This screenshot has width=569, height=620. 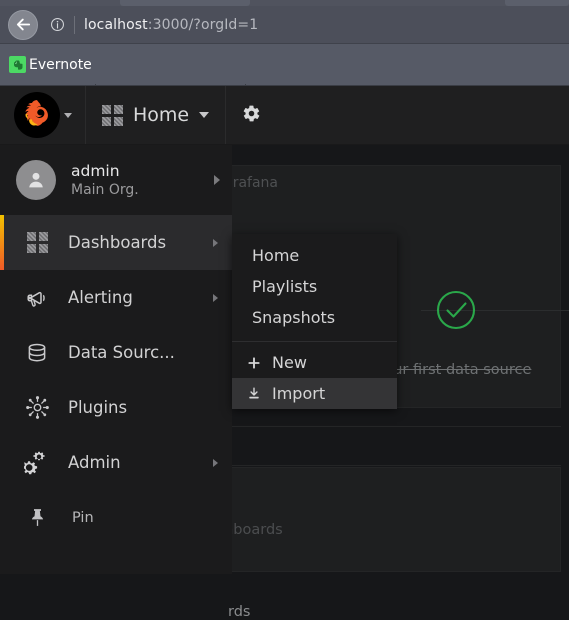 I want to click on bookmark-evernote: Evernote, so click(x=50, y=64).